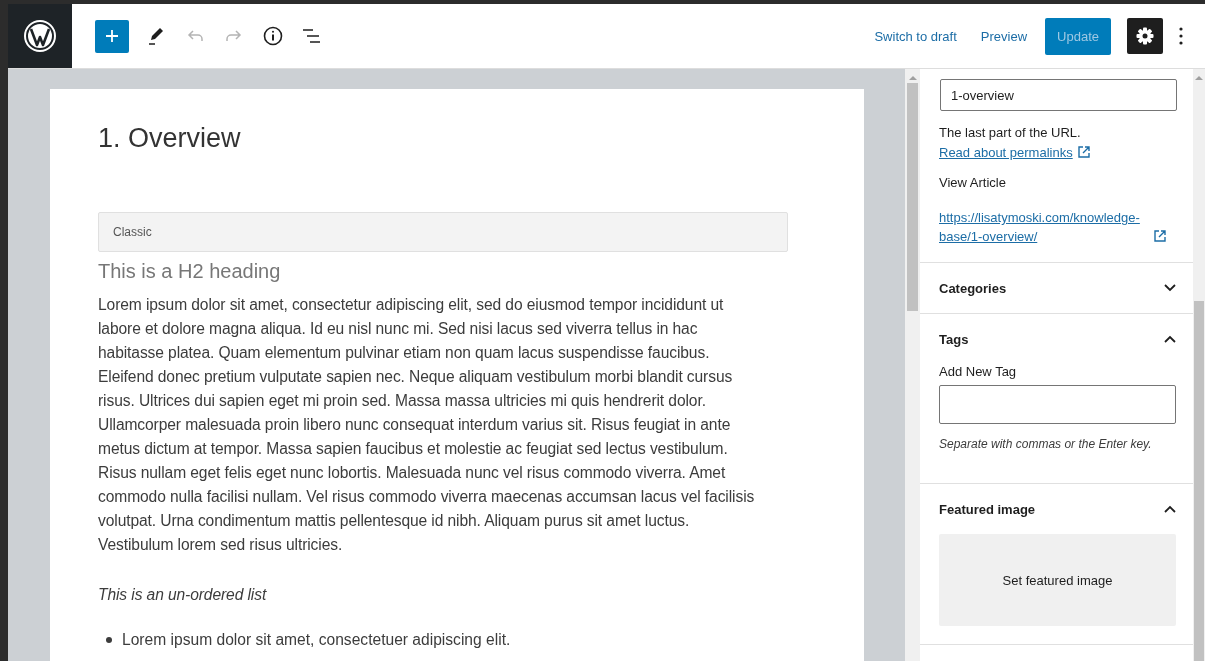  I want to click on panel-title: Tags, so click(954, 339).